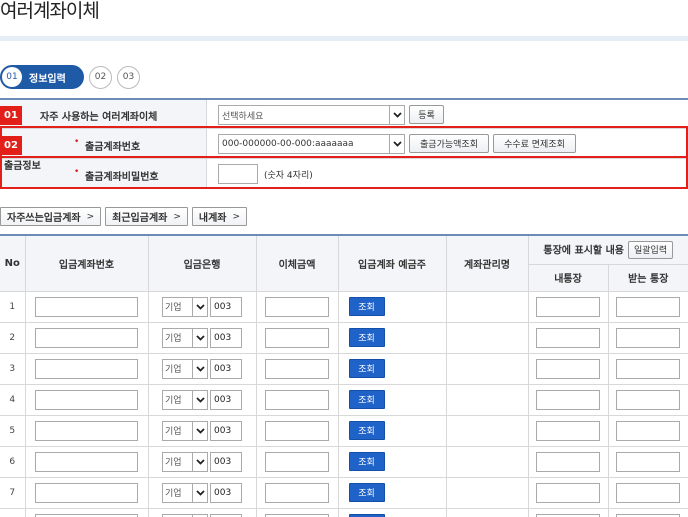 This screenshot has width=688, height=517. Describe the element at coordinates (344, 400) in the screenshot. I see `table-row: 4 기업 003 조회` at that location.